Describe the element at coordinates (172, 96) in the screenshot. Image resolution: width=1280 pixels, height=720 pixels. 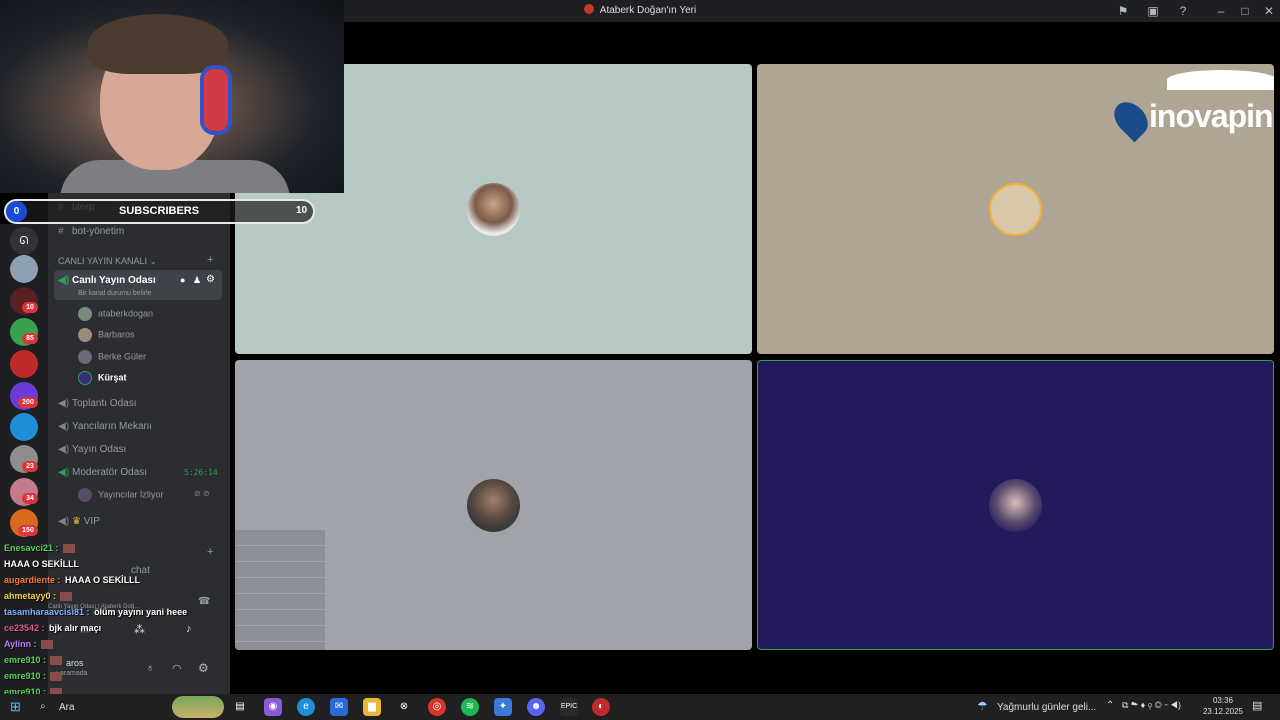
I see `webcam-overlay` at that location.